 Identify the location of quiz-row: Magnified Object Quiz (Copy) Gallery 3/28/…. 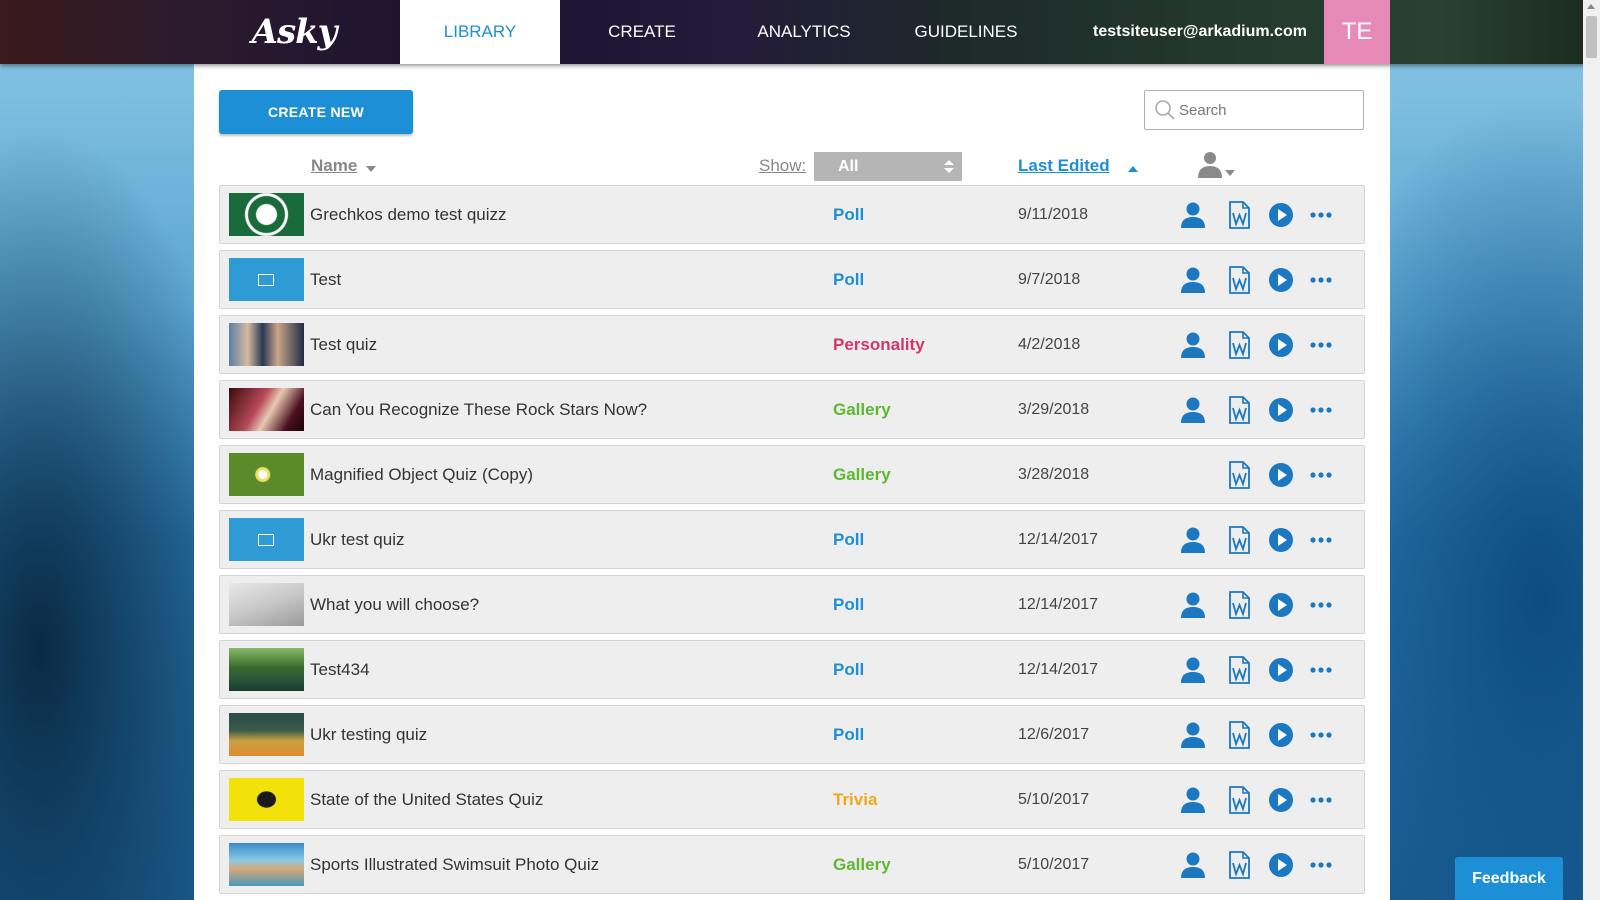
(792, 474).